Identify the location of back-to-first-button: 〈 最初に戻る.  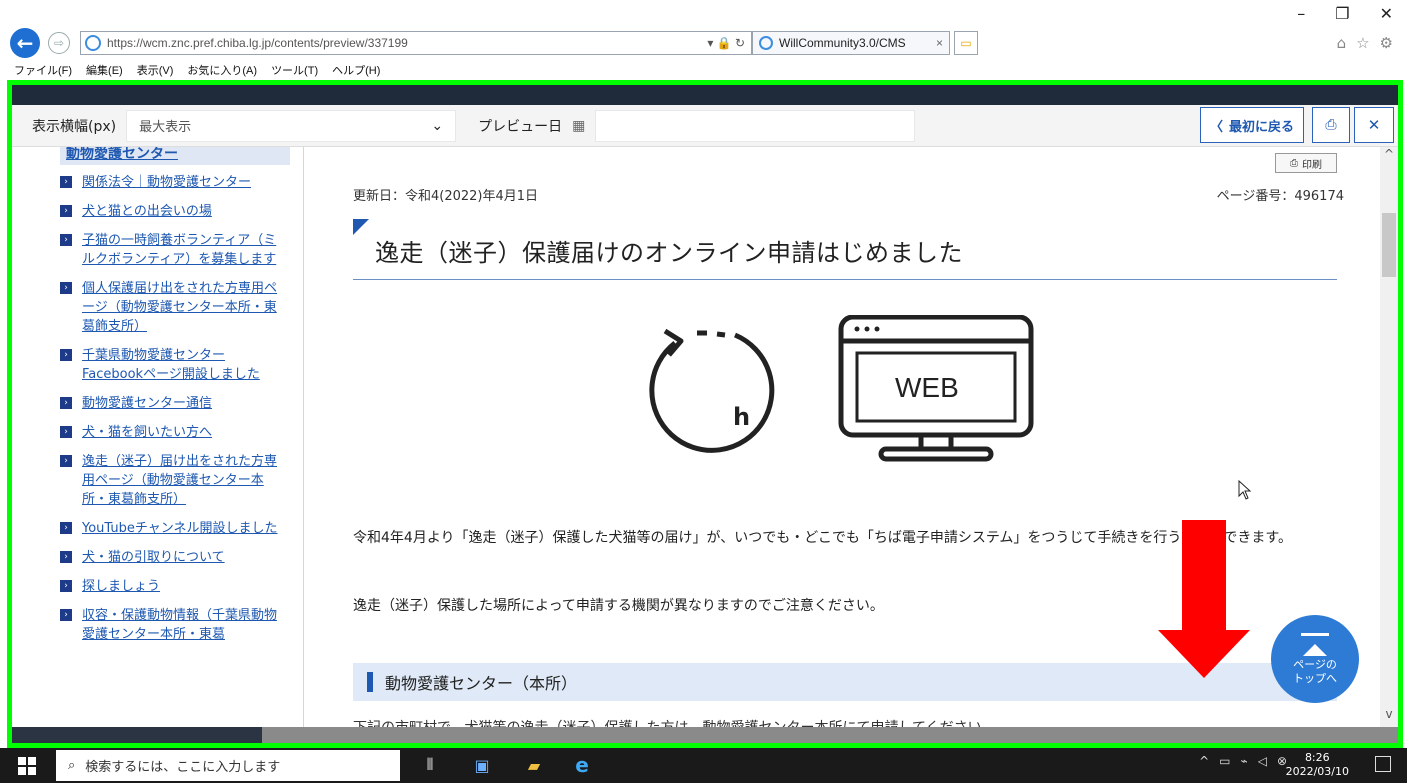
(1252, 125).